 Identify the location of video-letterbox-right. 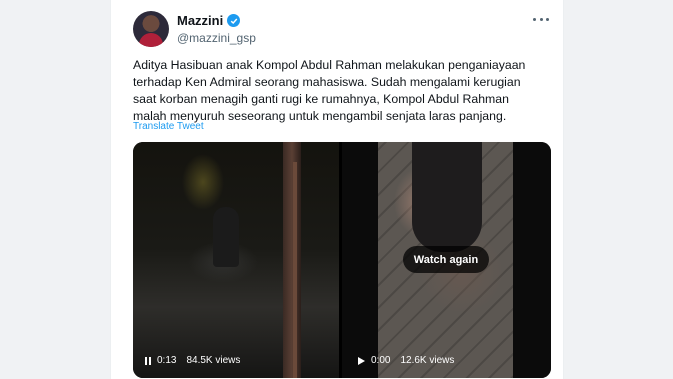
(532, 260).